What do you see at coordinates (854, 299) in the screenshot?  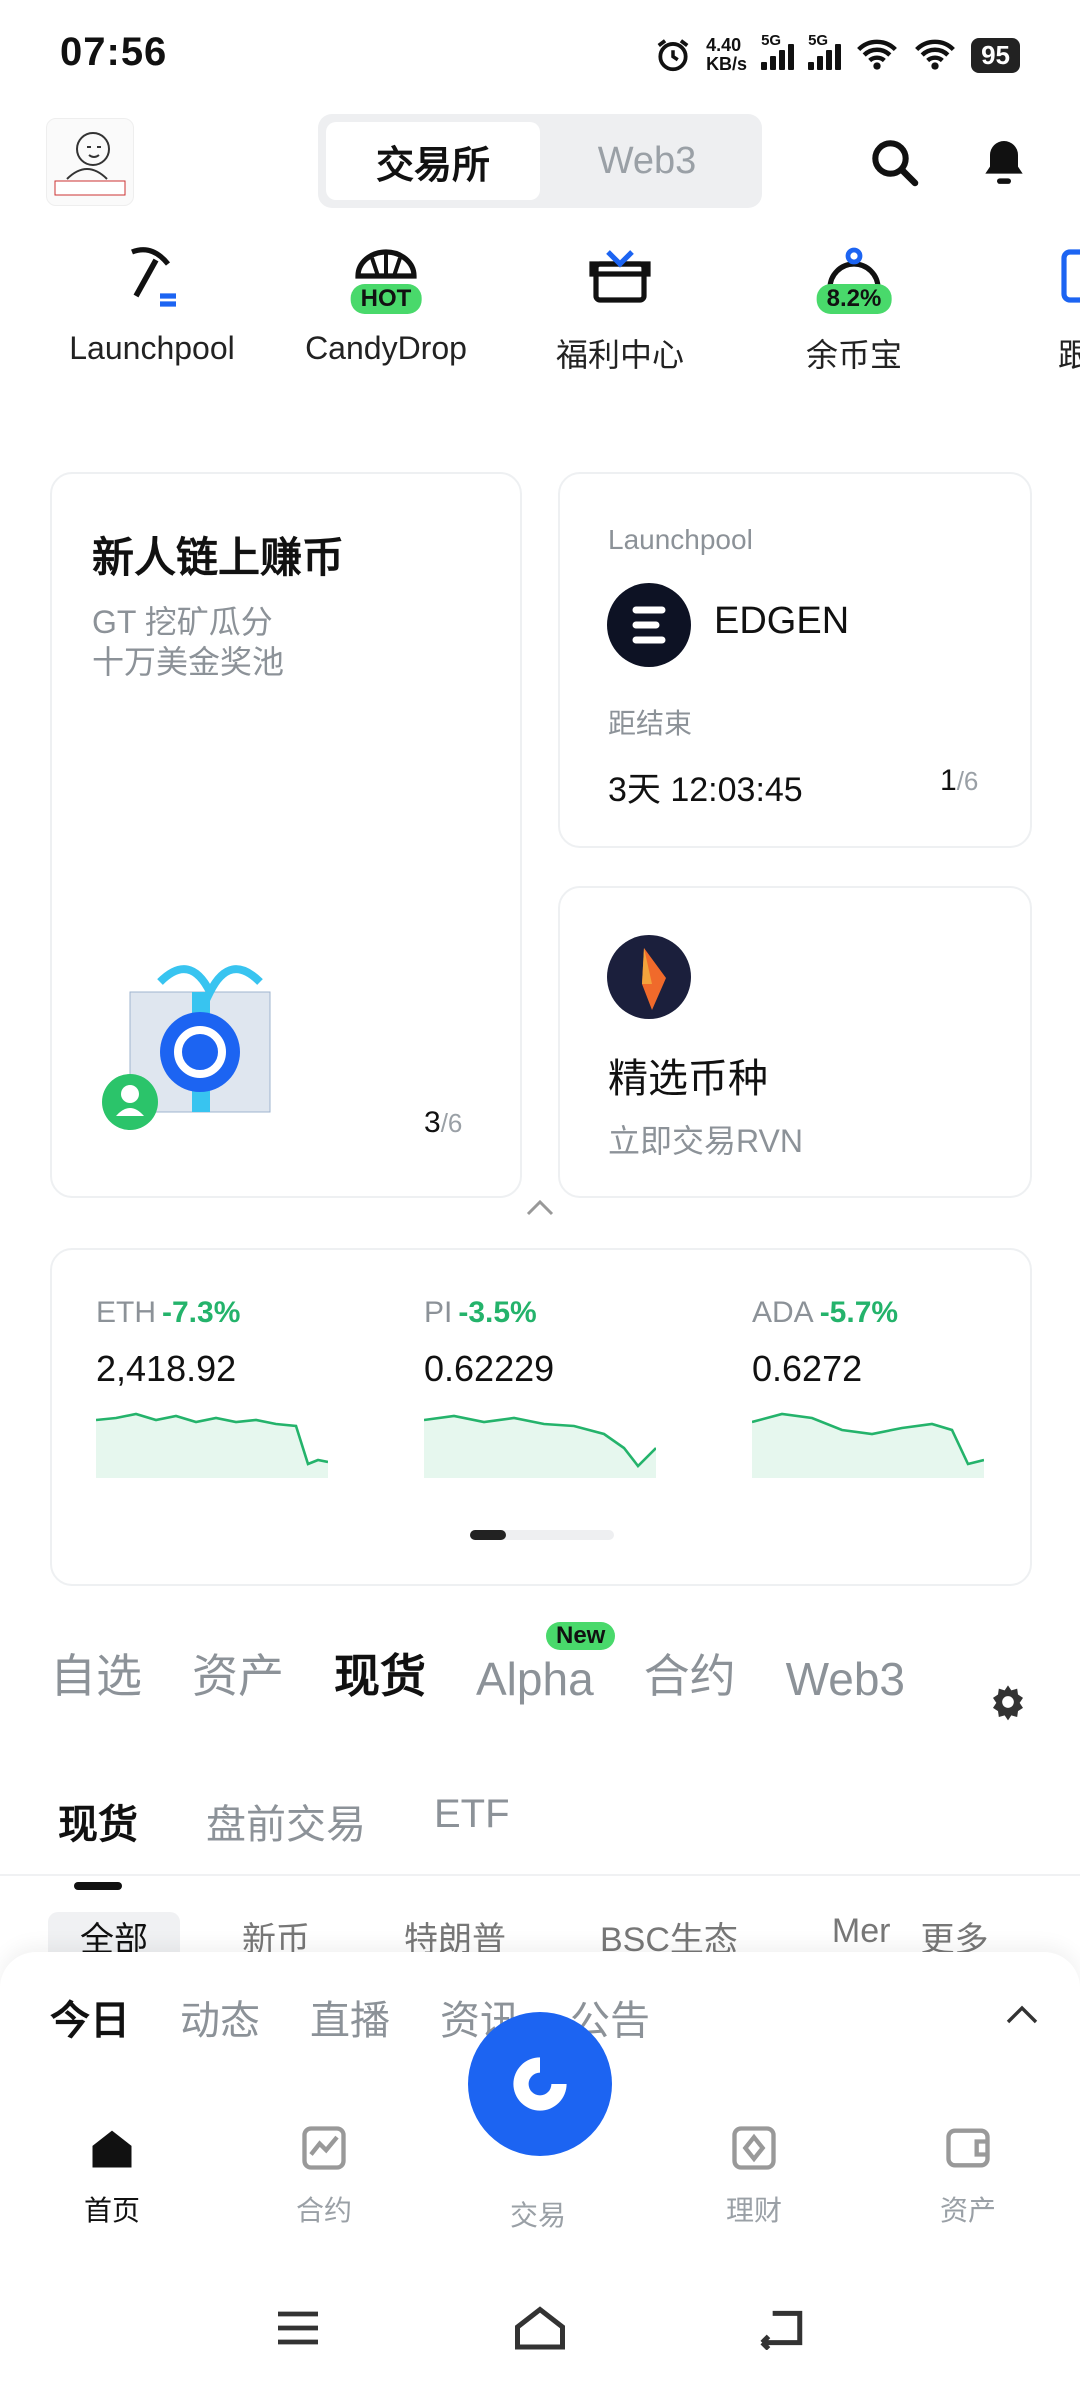 I see `rate-badge: 8.2%` at bounding box center [854, 299].